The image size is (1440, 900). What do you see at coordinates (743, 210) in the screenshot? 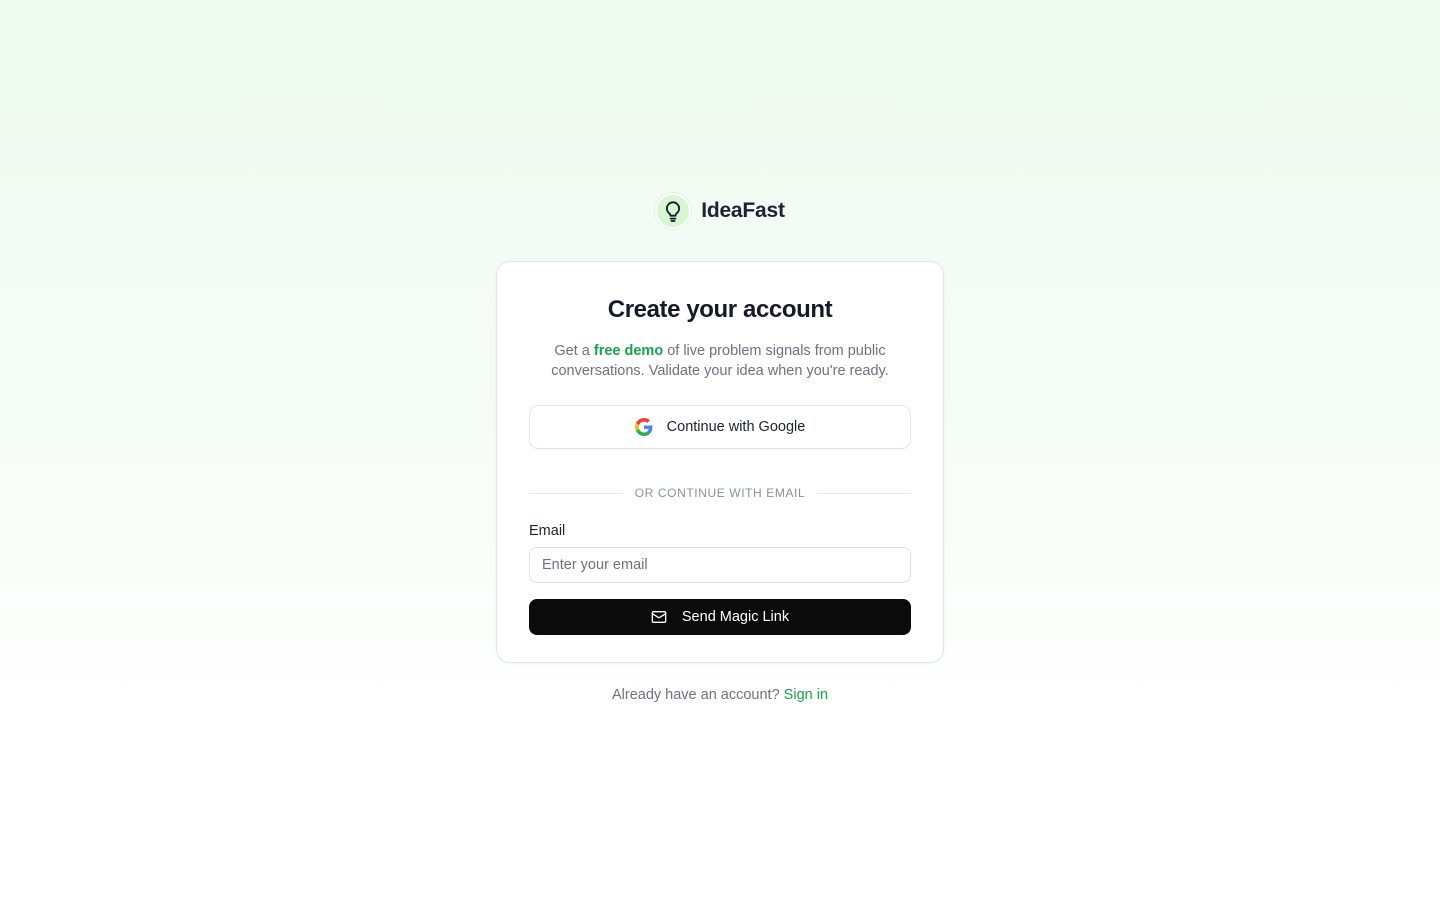
I see `brand-name: IdeaFast` at bounding box center [743, 210].